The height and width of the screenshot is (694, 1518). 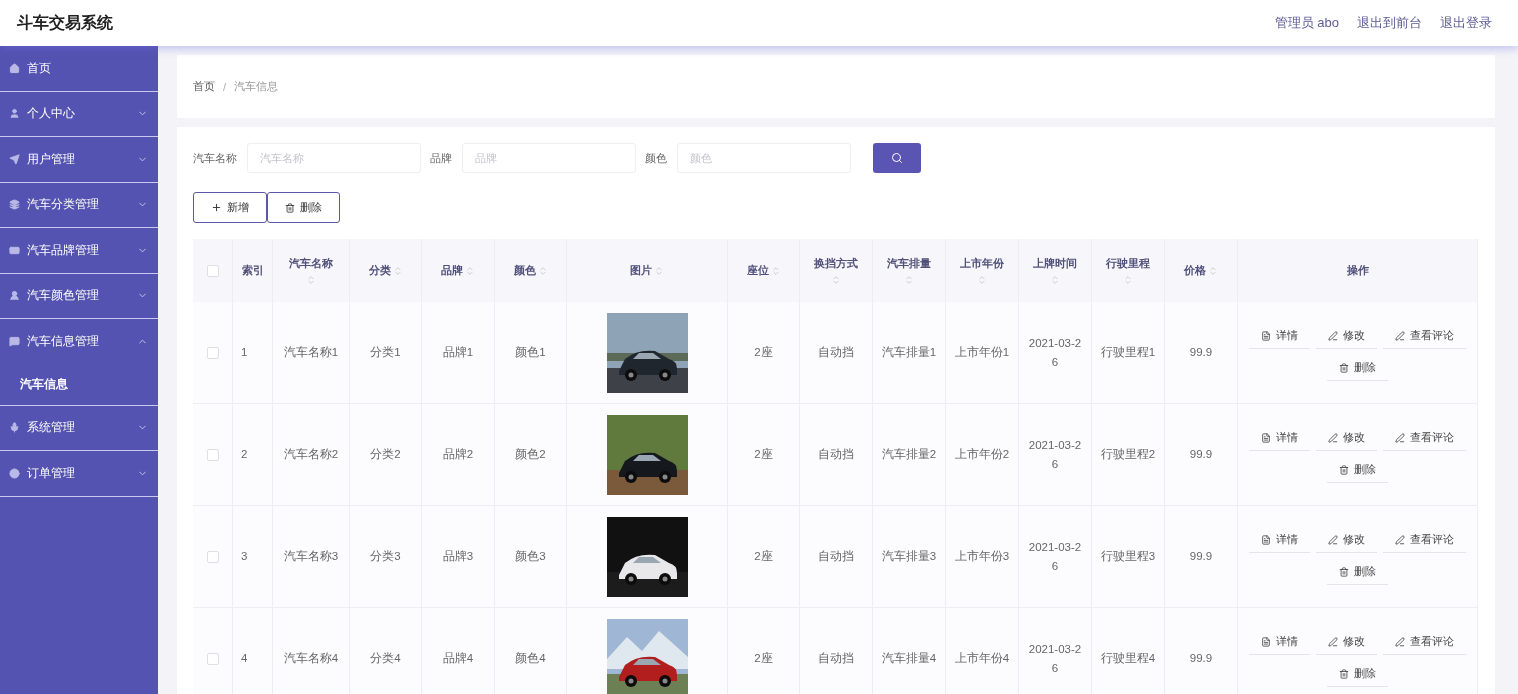 What do you see at coordinates (836, 270) in the screenshot?
I see `header-cell: 换挡方式` at bounding box center [836, 270].